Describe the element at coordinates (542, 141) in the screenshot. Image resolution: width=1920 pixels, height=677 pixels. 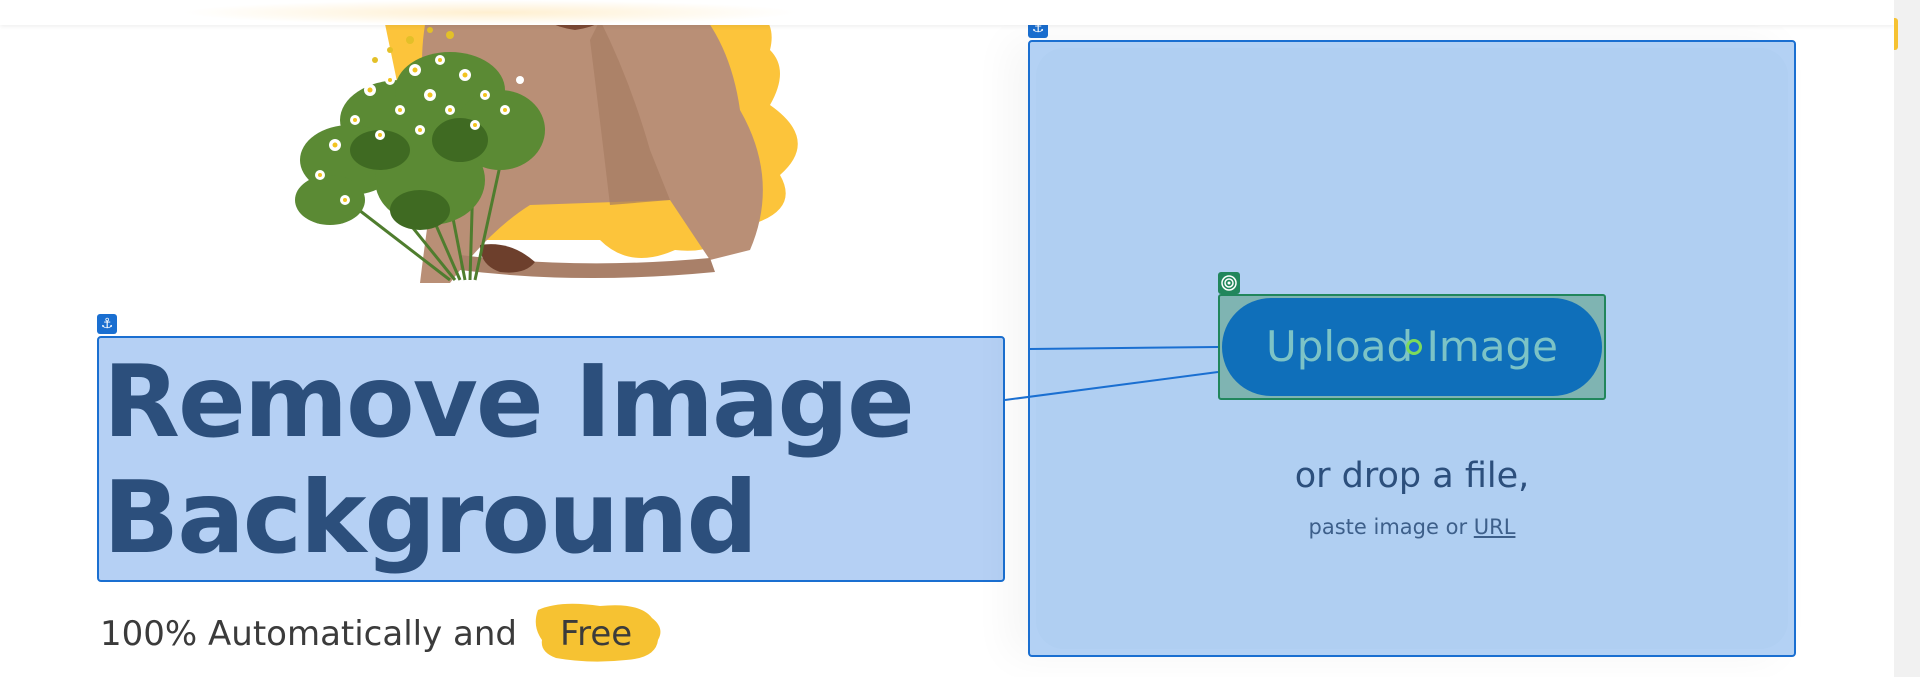
I see `hero-image` at that location.